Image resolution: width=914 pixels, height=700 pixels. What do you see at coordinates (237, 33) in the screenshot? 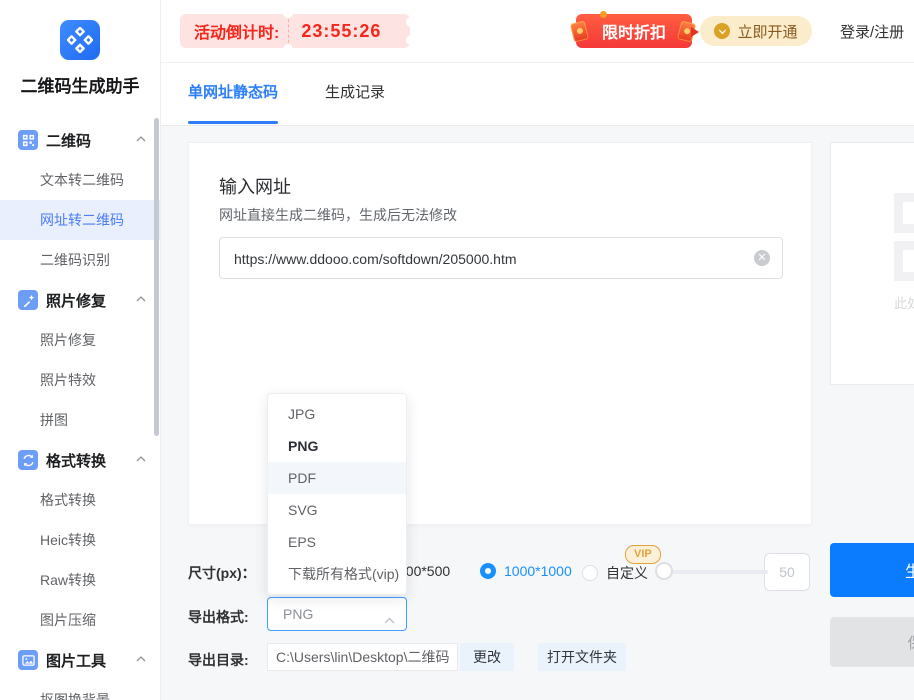
I see `countdown-label: 活动倒计时:` at bounding box center [237, 33].